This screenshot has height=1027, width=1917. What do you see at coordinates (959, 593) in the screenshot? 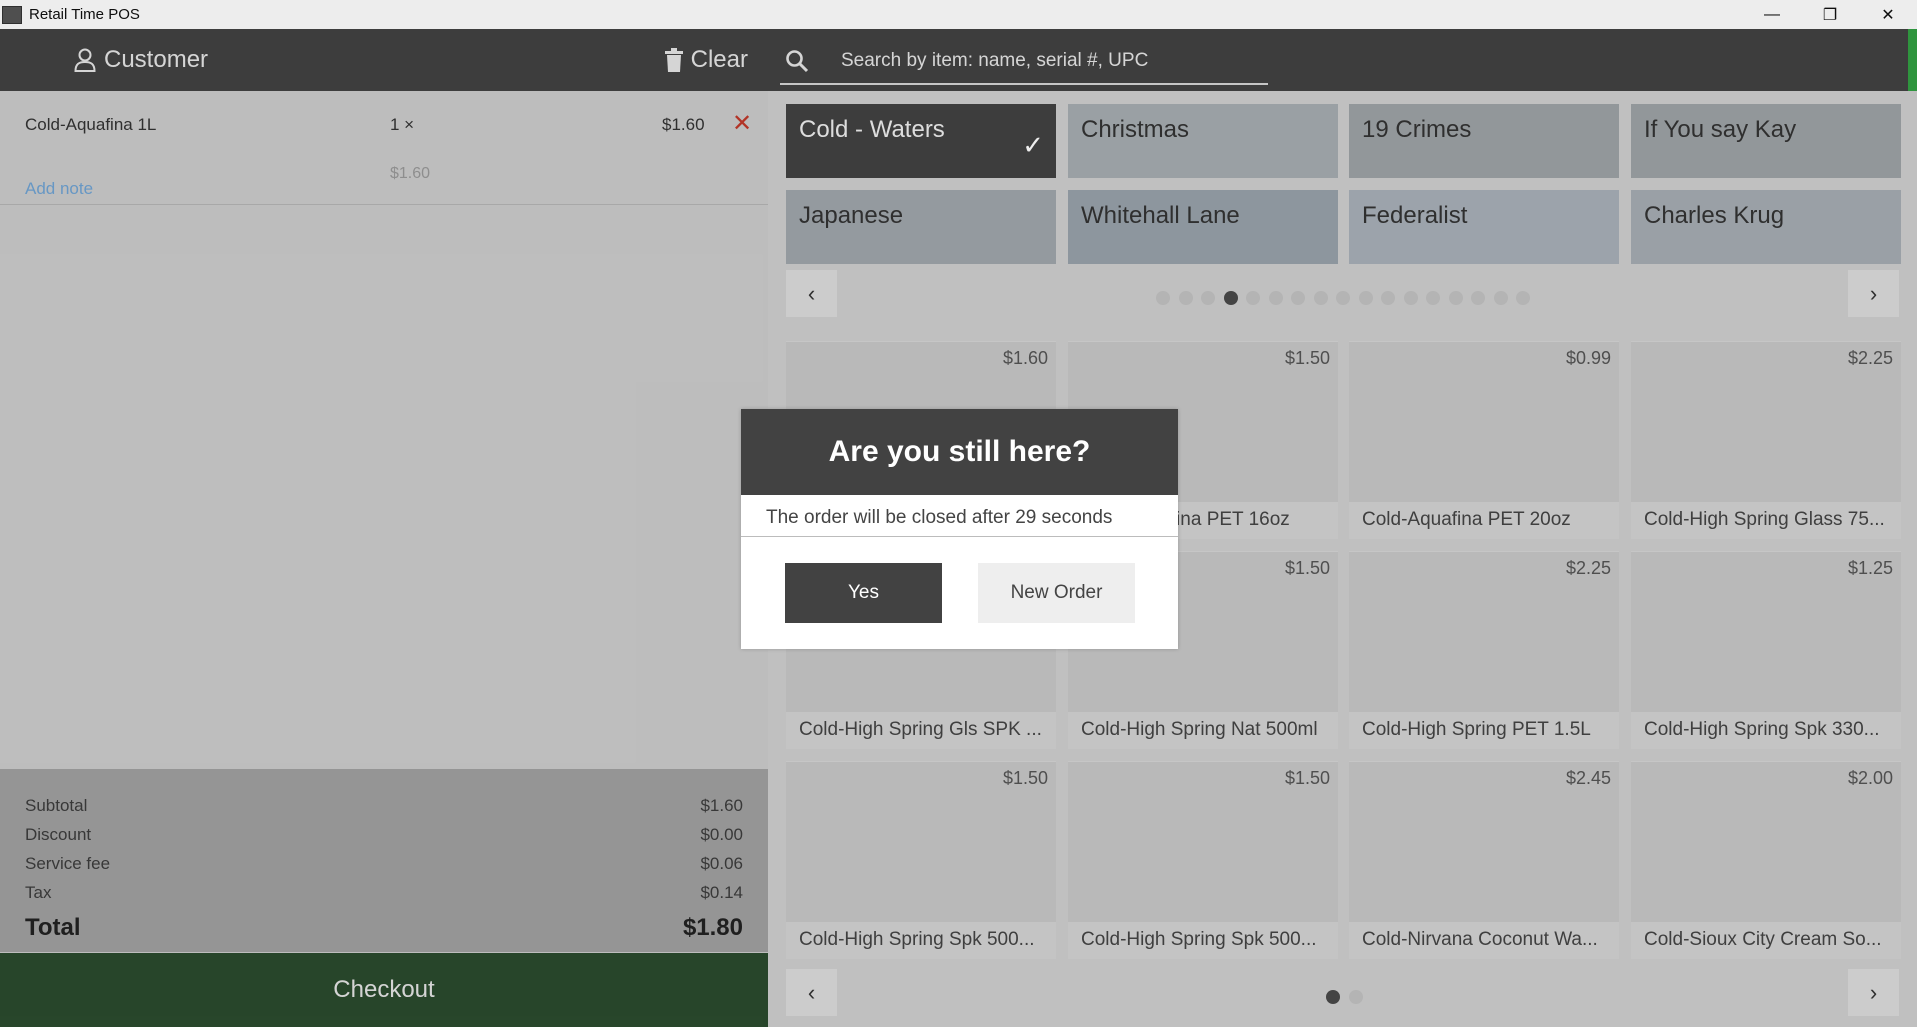
I see `dialog-buttons: Yes New Order` at bounding box center [959, 593].